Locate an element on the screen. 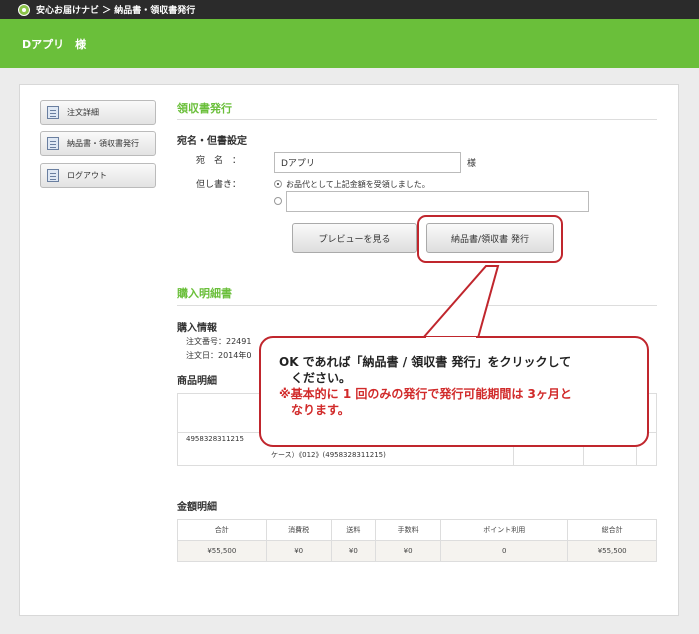 This screenshot has width=699, height=634. callout-note: なります。 is located at coordinates (320, 410).